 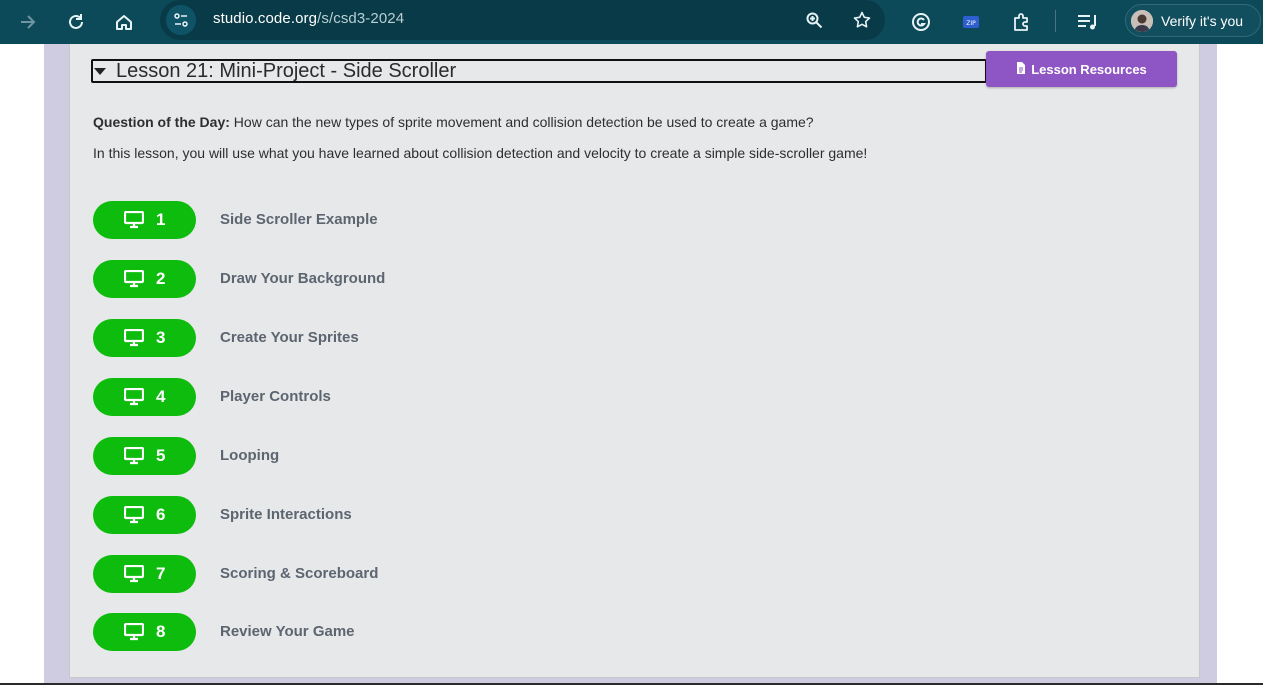 What do you see at coordinates (393, 279) in the screenshot?
I see `level-row-2: 2 Draw Your Background` at bounding box center [393, 279].